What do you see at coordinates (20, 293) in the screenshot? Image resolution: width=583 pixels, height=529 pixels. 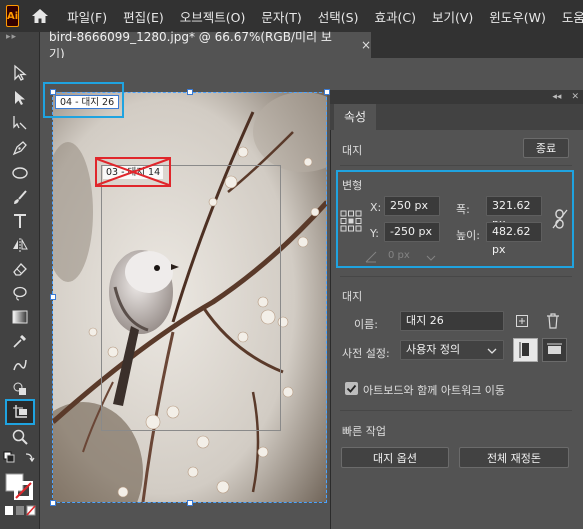 I see `lasso-tool-icon` at bounding box center [20, 293].